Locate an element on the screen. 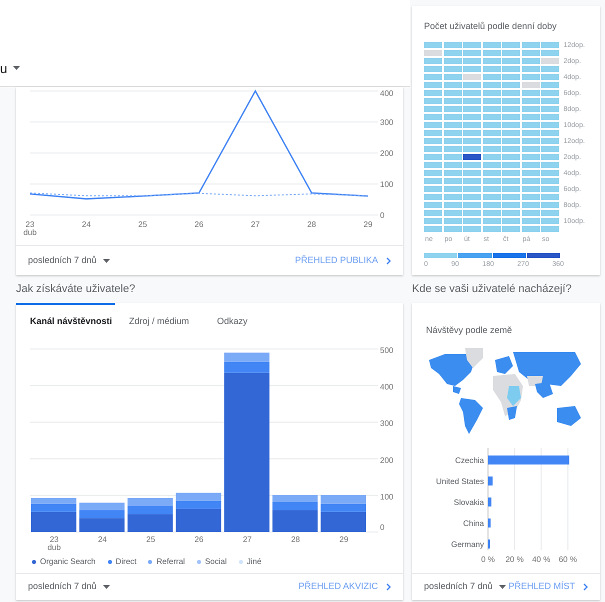 The image size is (605, 602). legend-label: Direct is located at coordinates (126, 562).